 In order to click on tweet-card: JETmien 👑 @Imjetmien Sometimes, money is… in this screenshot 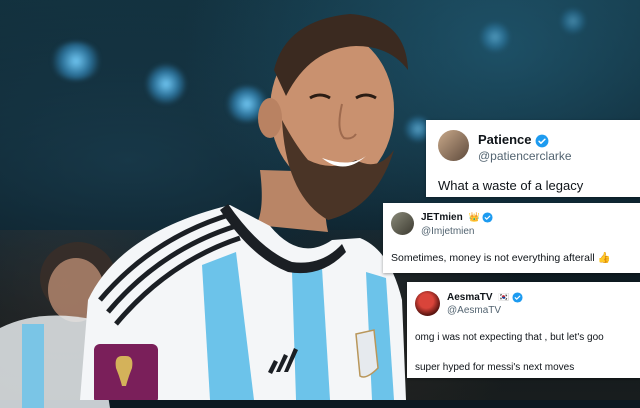, I will do `click(511, 238)`.